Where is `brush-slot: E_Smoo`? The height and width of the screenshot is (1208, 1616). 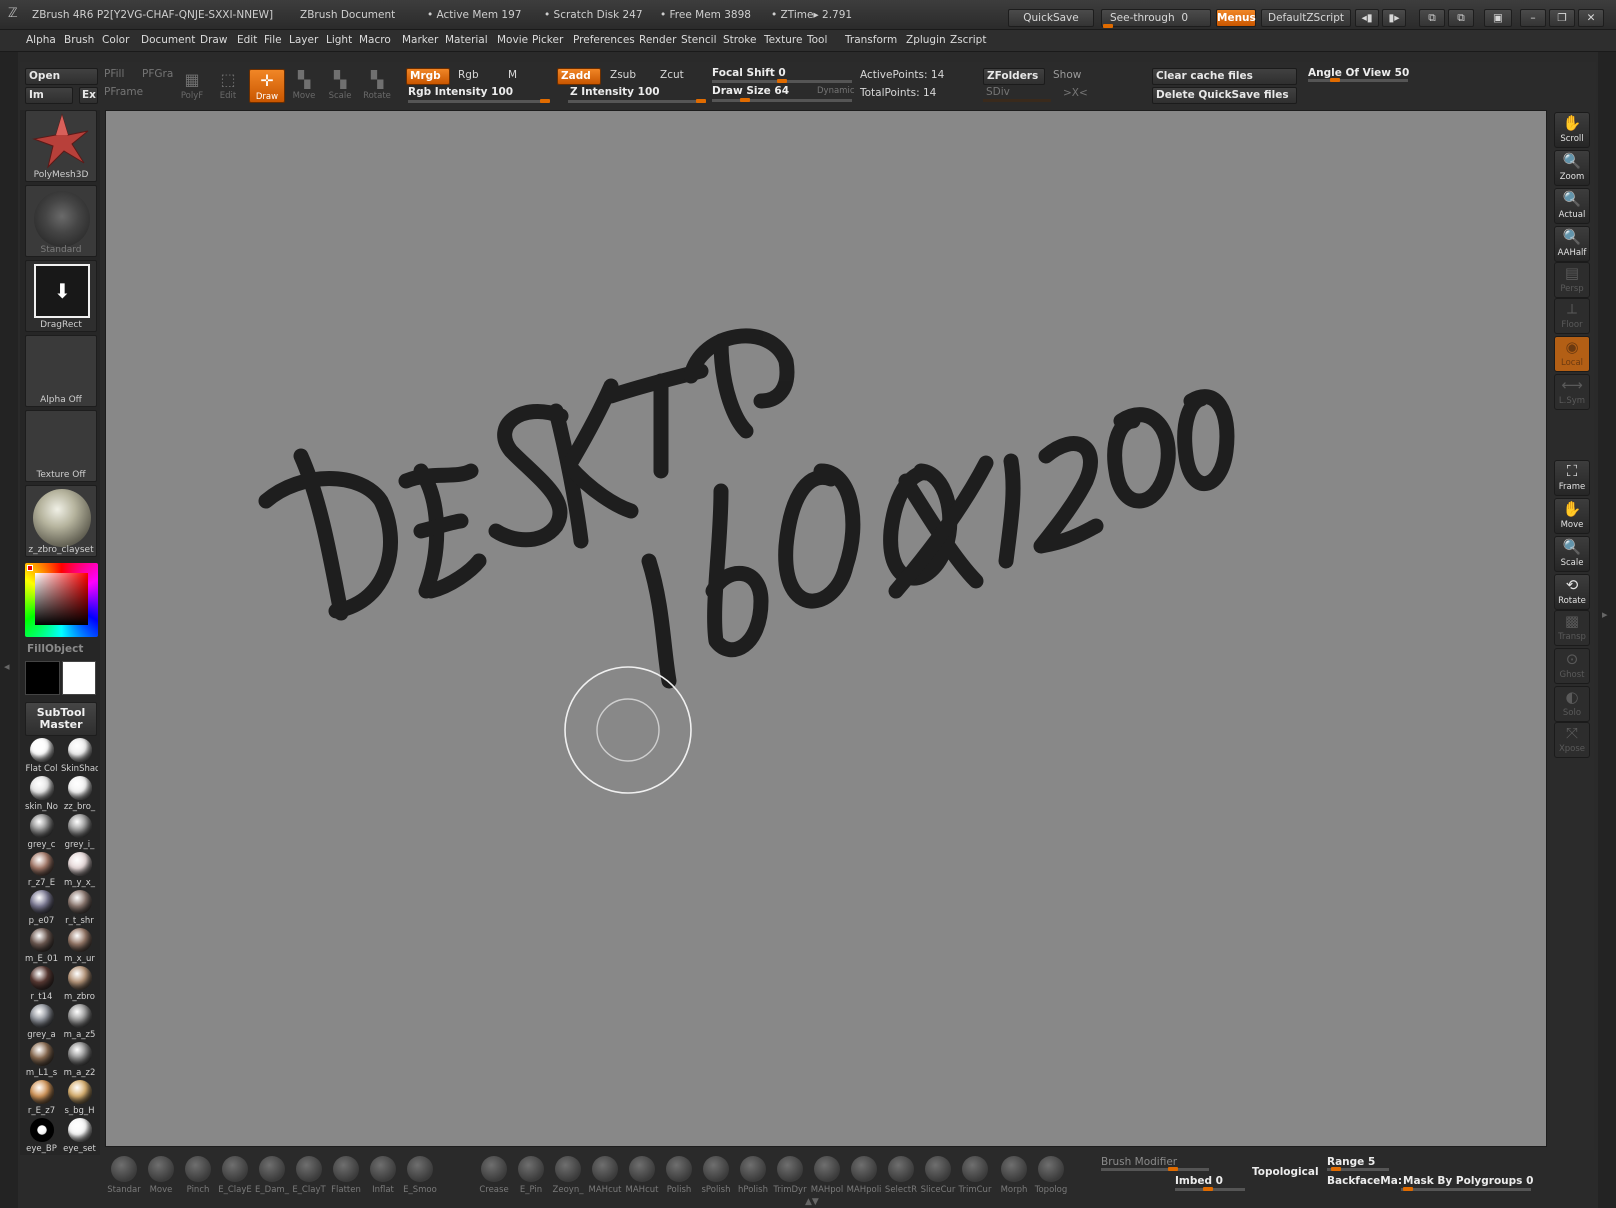 brush-slot: E_Smoo is located at coordinates (420, 1175).